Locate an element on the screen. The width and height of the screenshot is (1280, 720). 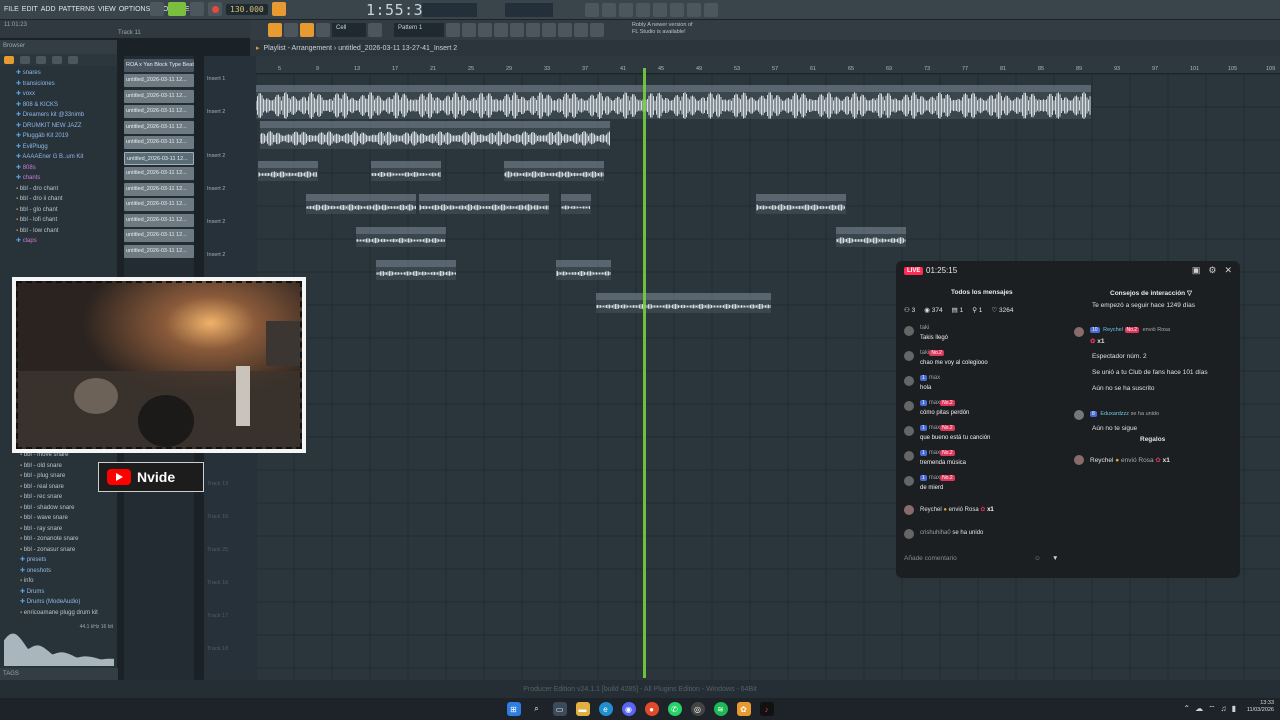
close-icon: ✕ is located at coordinates (1228, 270).